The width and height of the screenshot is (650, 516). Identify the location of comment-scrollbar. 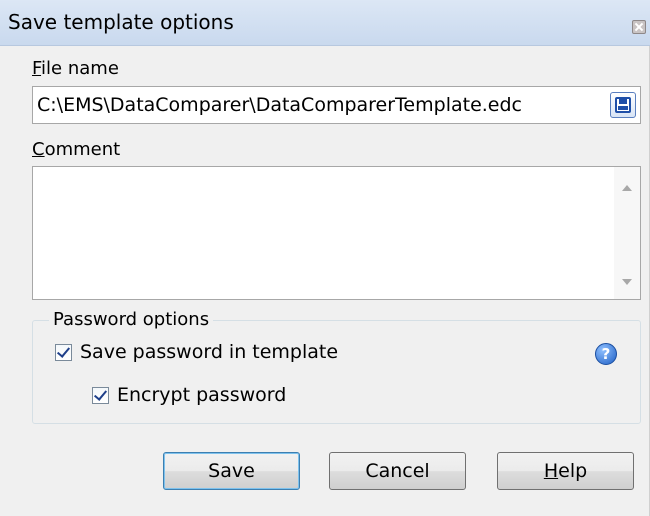
(627, 233).